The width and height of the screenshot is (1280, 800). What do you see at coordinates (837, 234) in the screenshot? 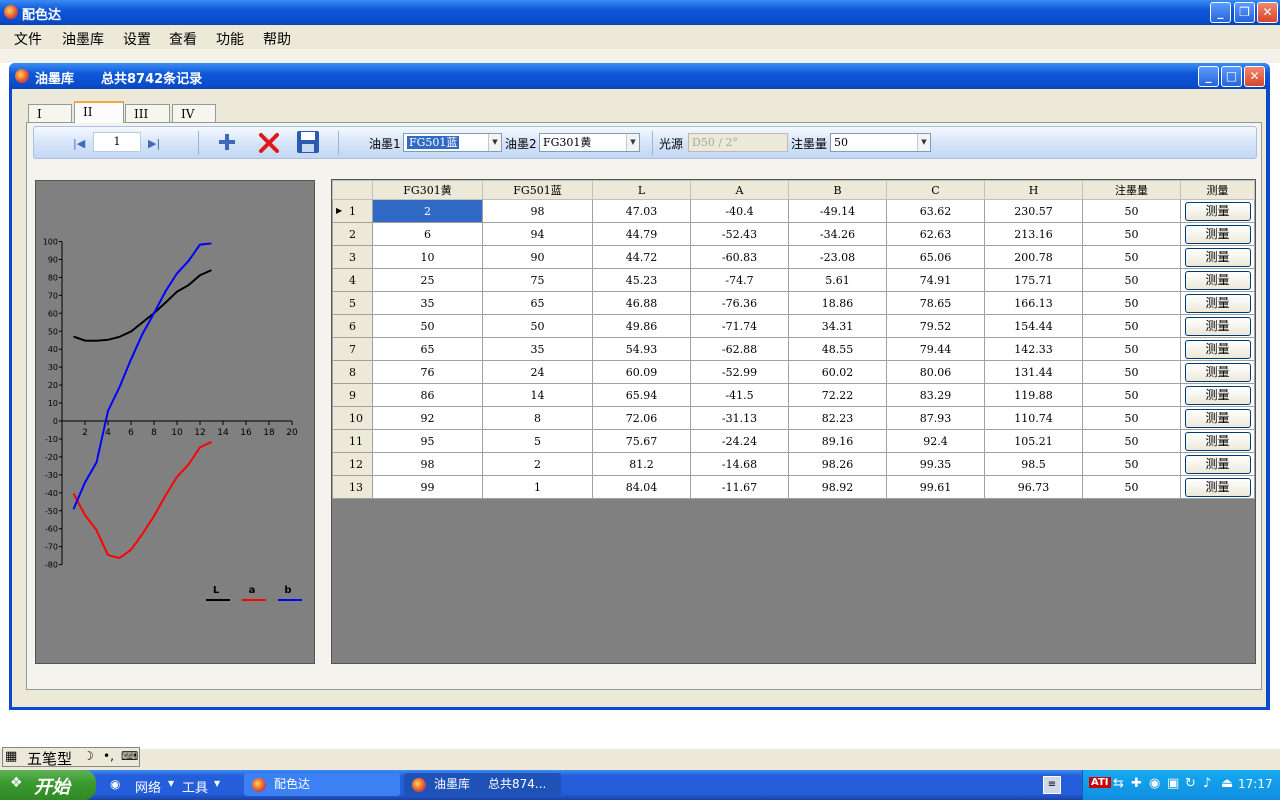
I see `table-cell: -34.26` at bounding box center [837, 234].